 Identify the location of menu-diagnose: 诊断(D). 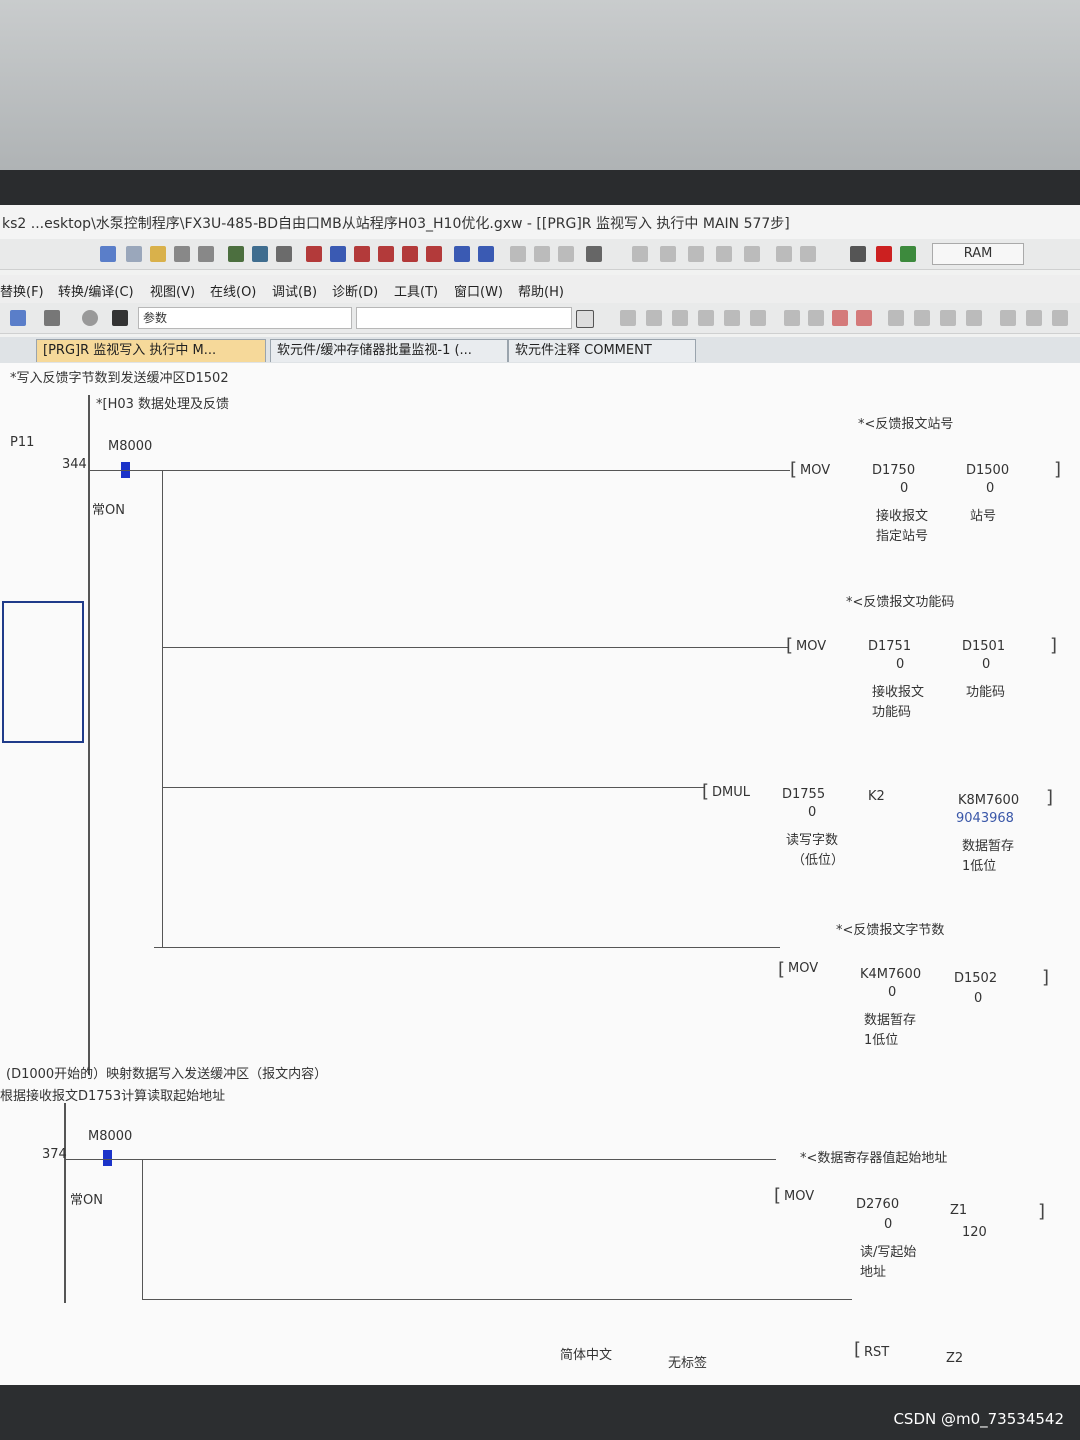
(355, 290).